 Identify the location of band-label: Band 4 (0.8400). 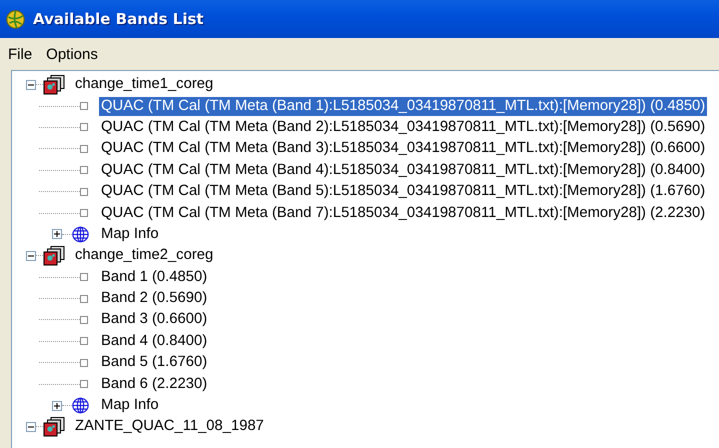
(154, 341).